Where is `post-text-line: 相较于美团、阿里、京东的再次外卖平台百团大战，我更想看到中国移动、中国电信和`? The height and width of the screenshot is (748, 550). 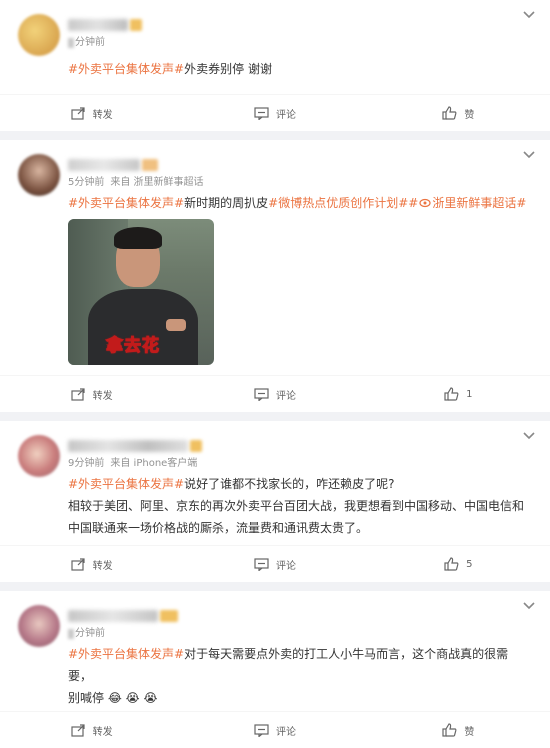
post-text-line: 相较于美团、阿里、京东的再次外卖平台百团大战，我更想看到中国移动、中国电信和 is located at coordinates (296, 506).